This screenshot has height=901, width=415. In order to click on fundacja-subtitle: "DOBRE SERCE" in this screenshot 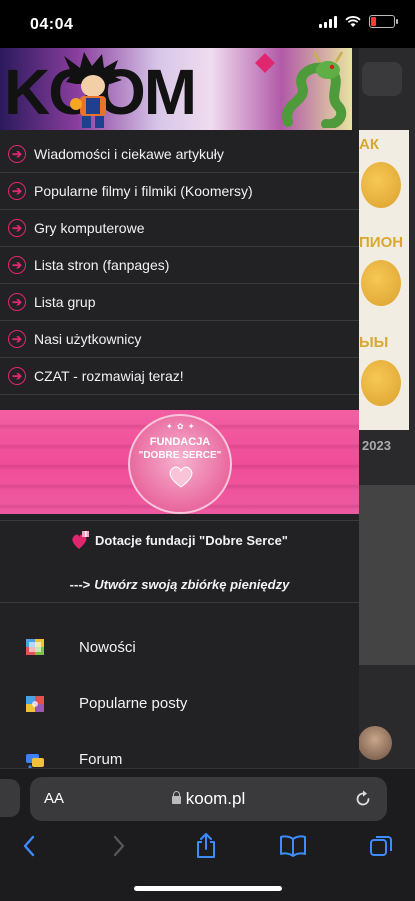, I will do `click(180, 455)`.